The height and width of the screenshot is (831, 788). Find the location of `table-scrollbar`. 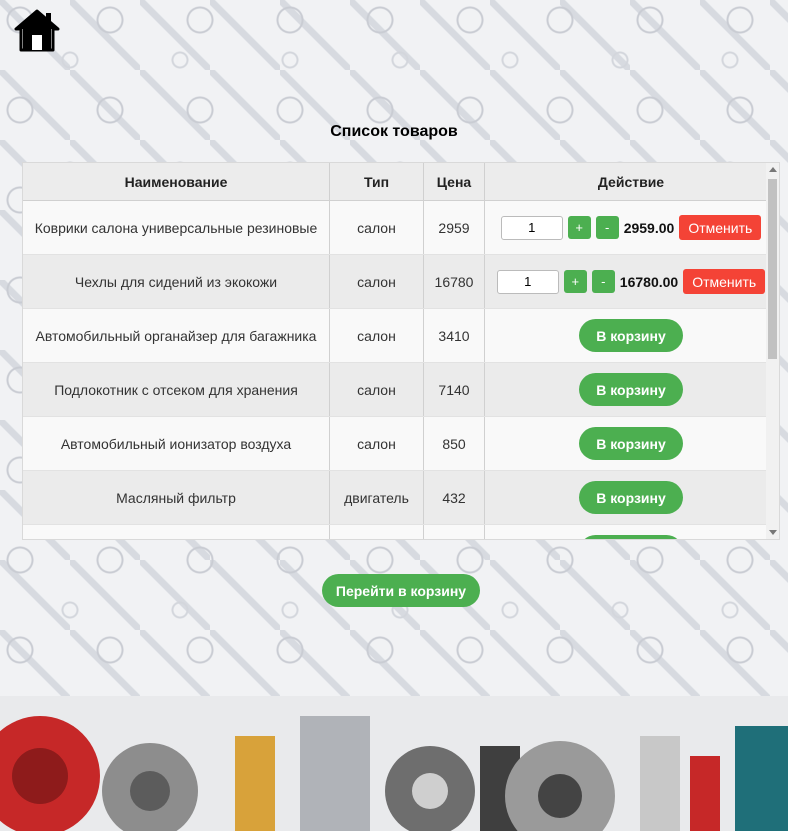

table-scrollbar is located at coordinates (772, 351).